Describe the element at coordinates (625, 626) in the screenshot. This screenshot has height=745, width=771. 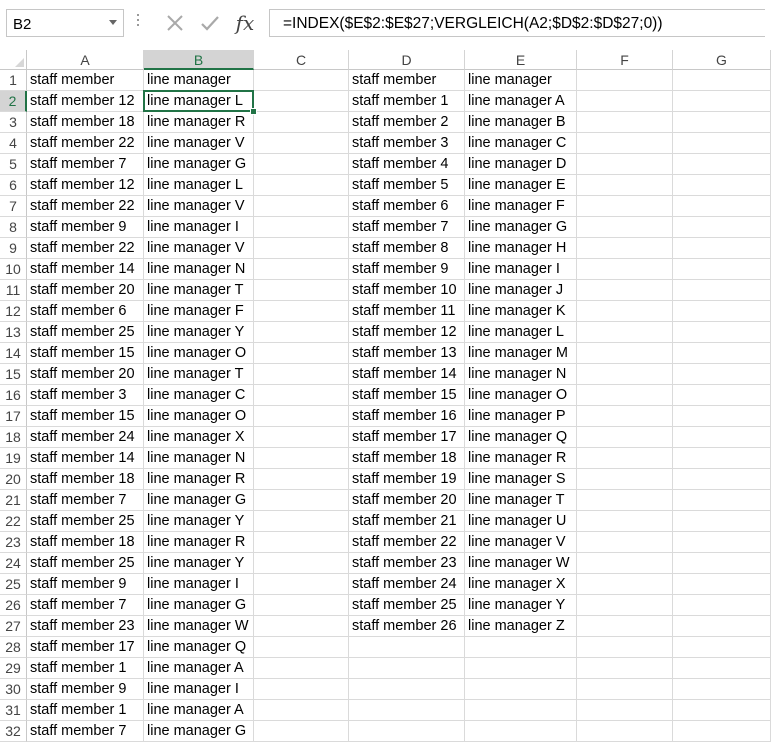
I see `cell-f27` at that location.